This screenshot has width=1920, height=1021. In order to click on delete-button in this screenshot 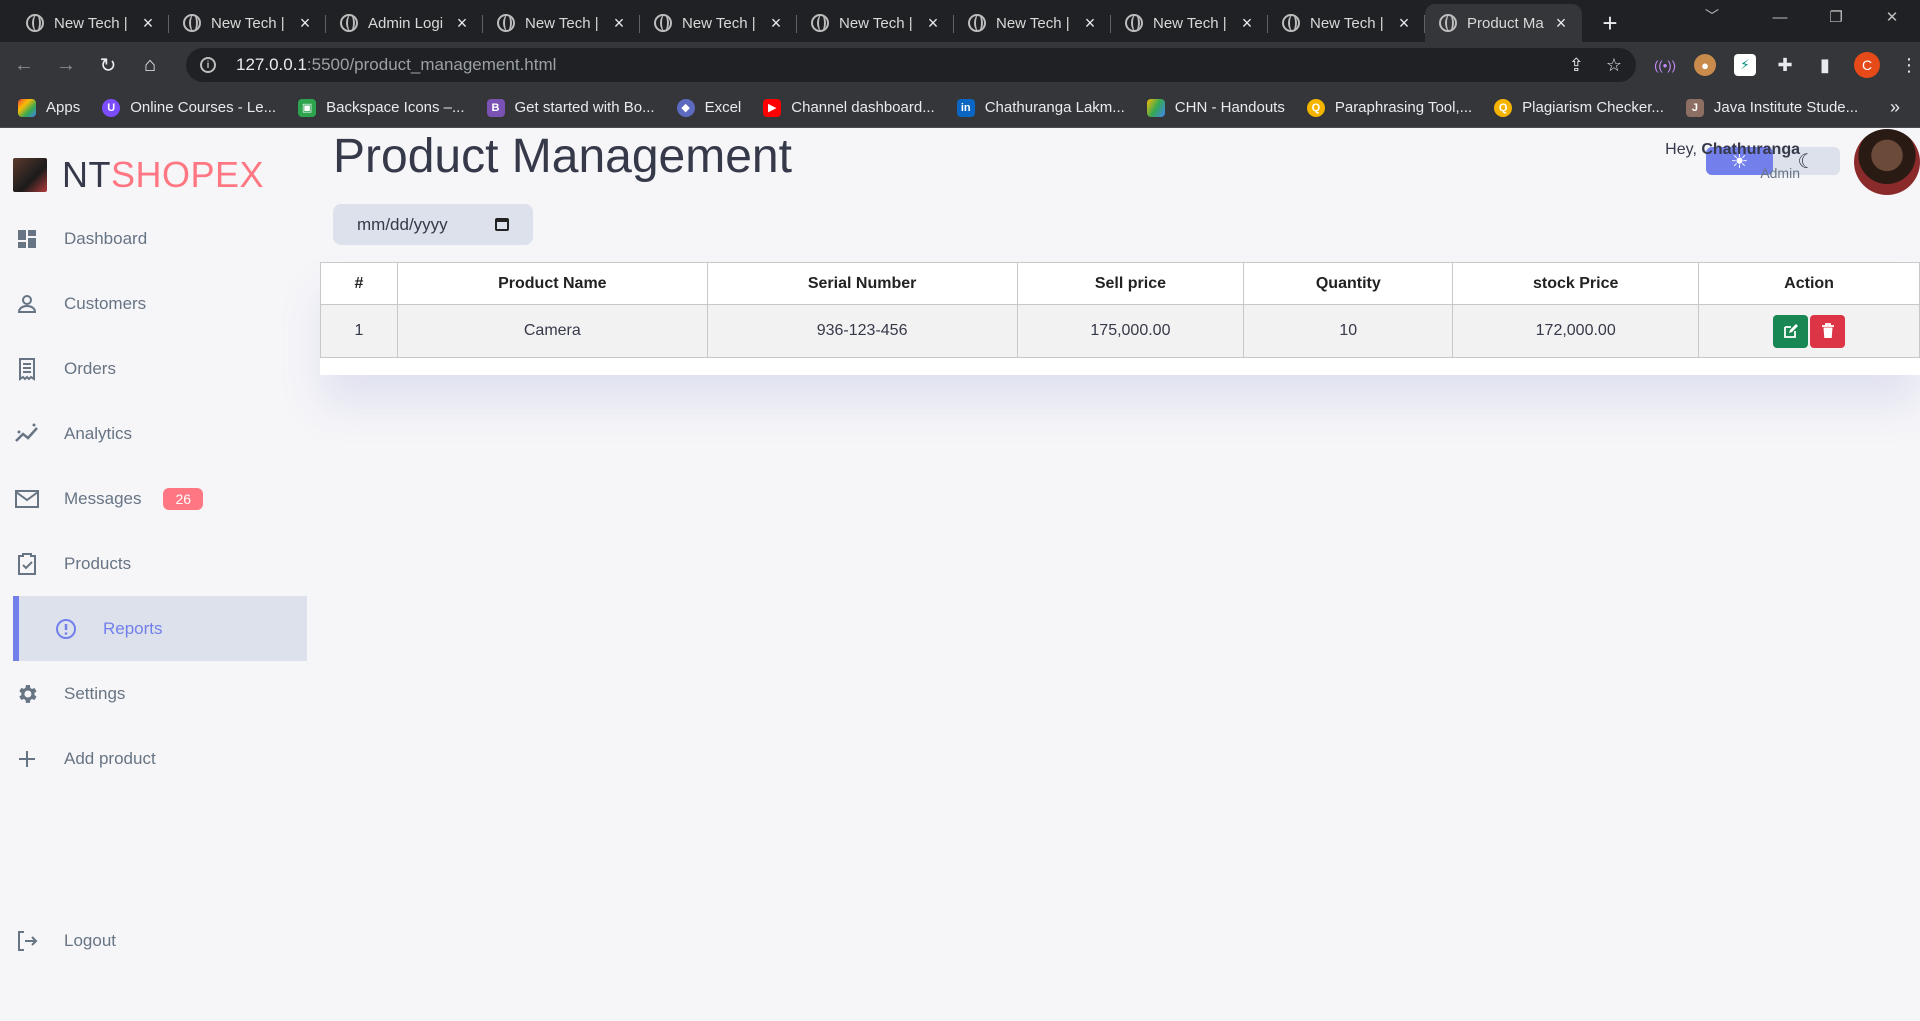, I will do `click(1828, 331)`.